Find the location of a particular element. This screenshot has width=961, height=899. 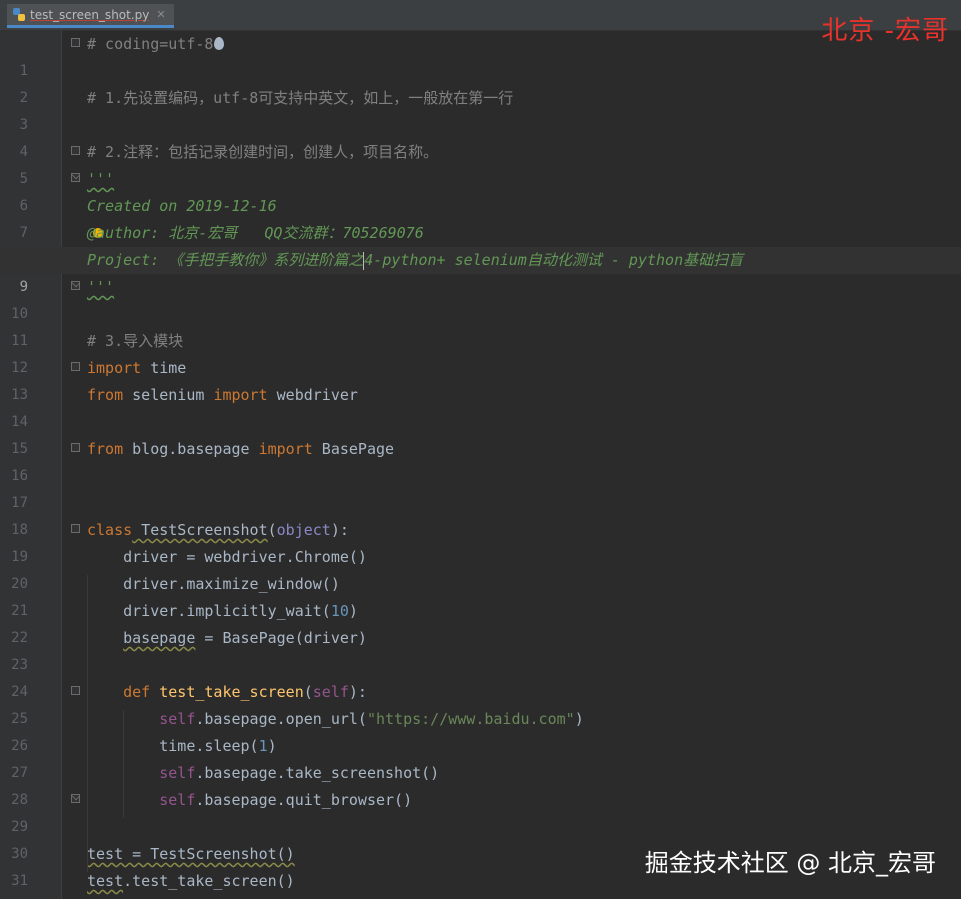

code-token: 1 is located at coordinates (263, 746).